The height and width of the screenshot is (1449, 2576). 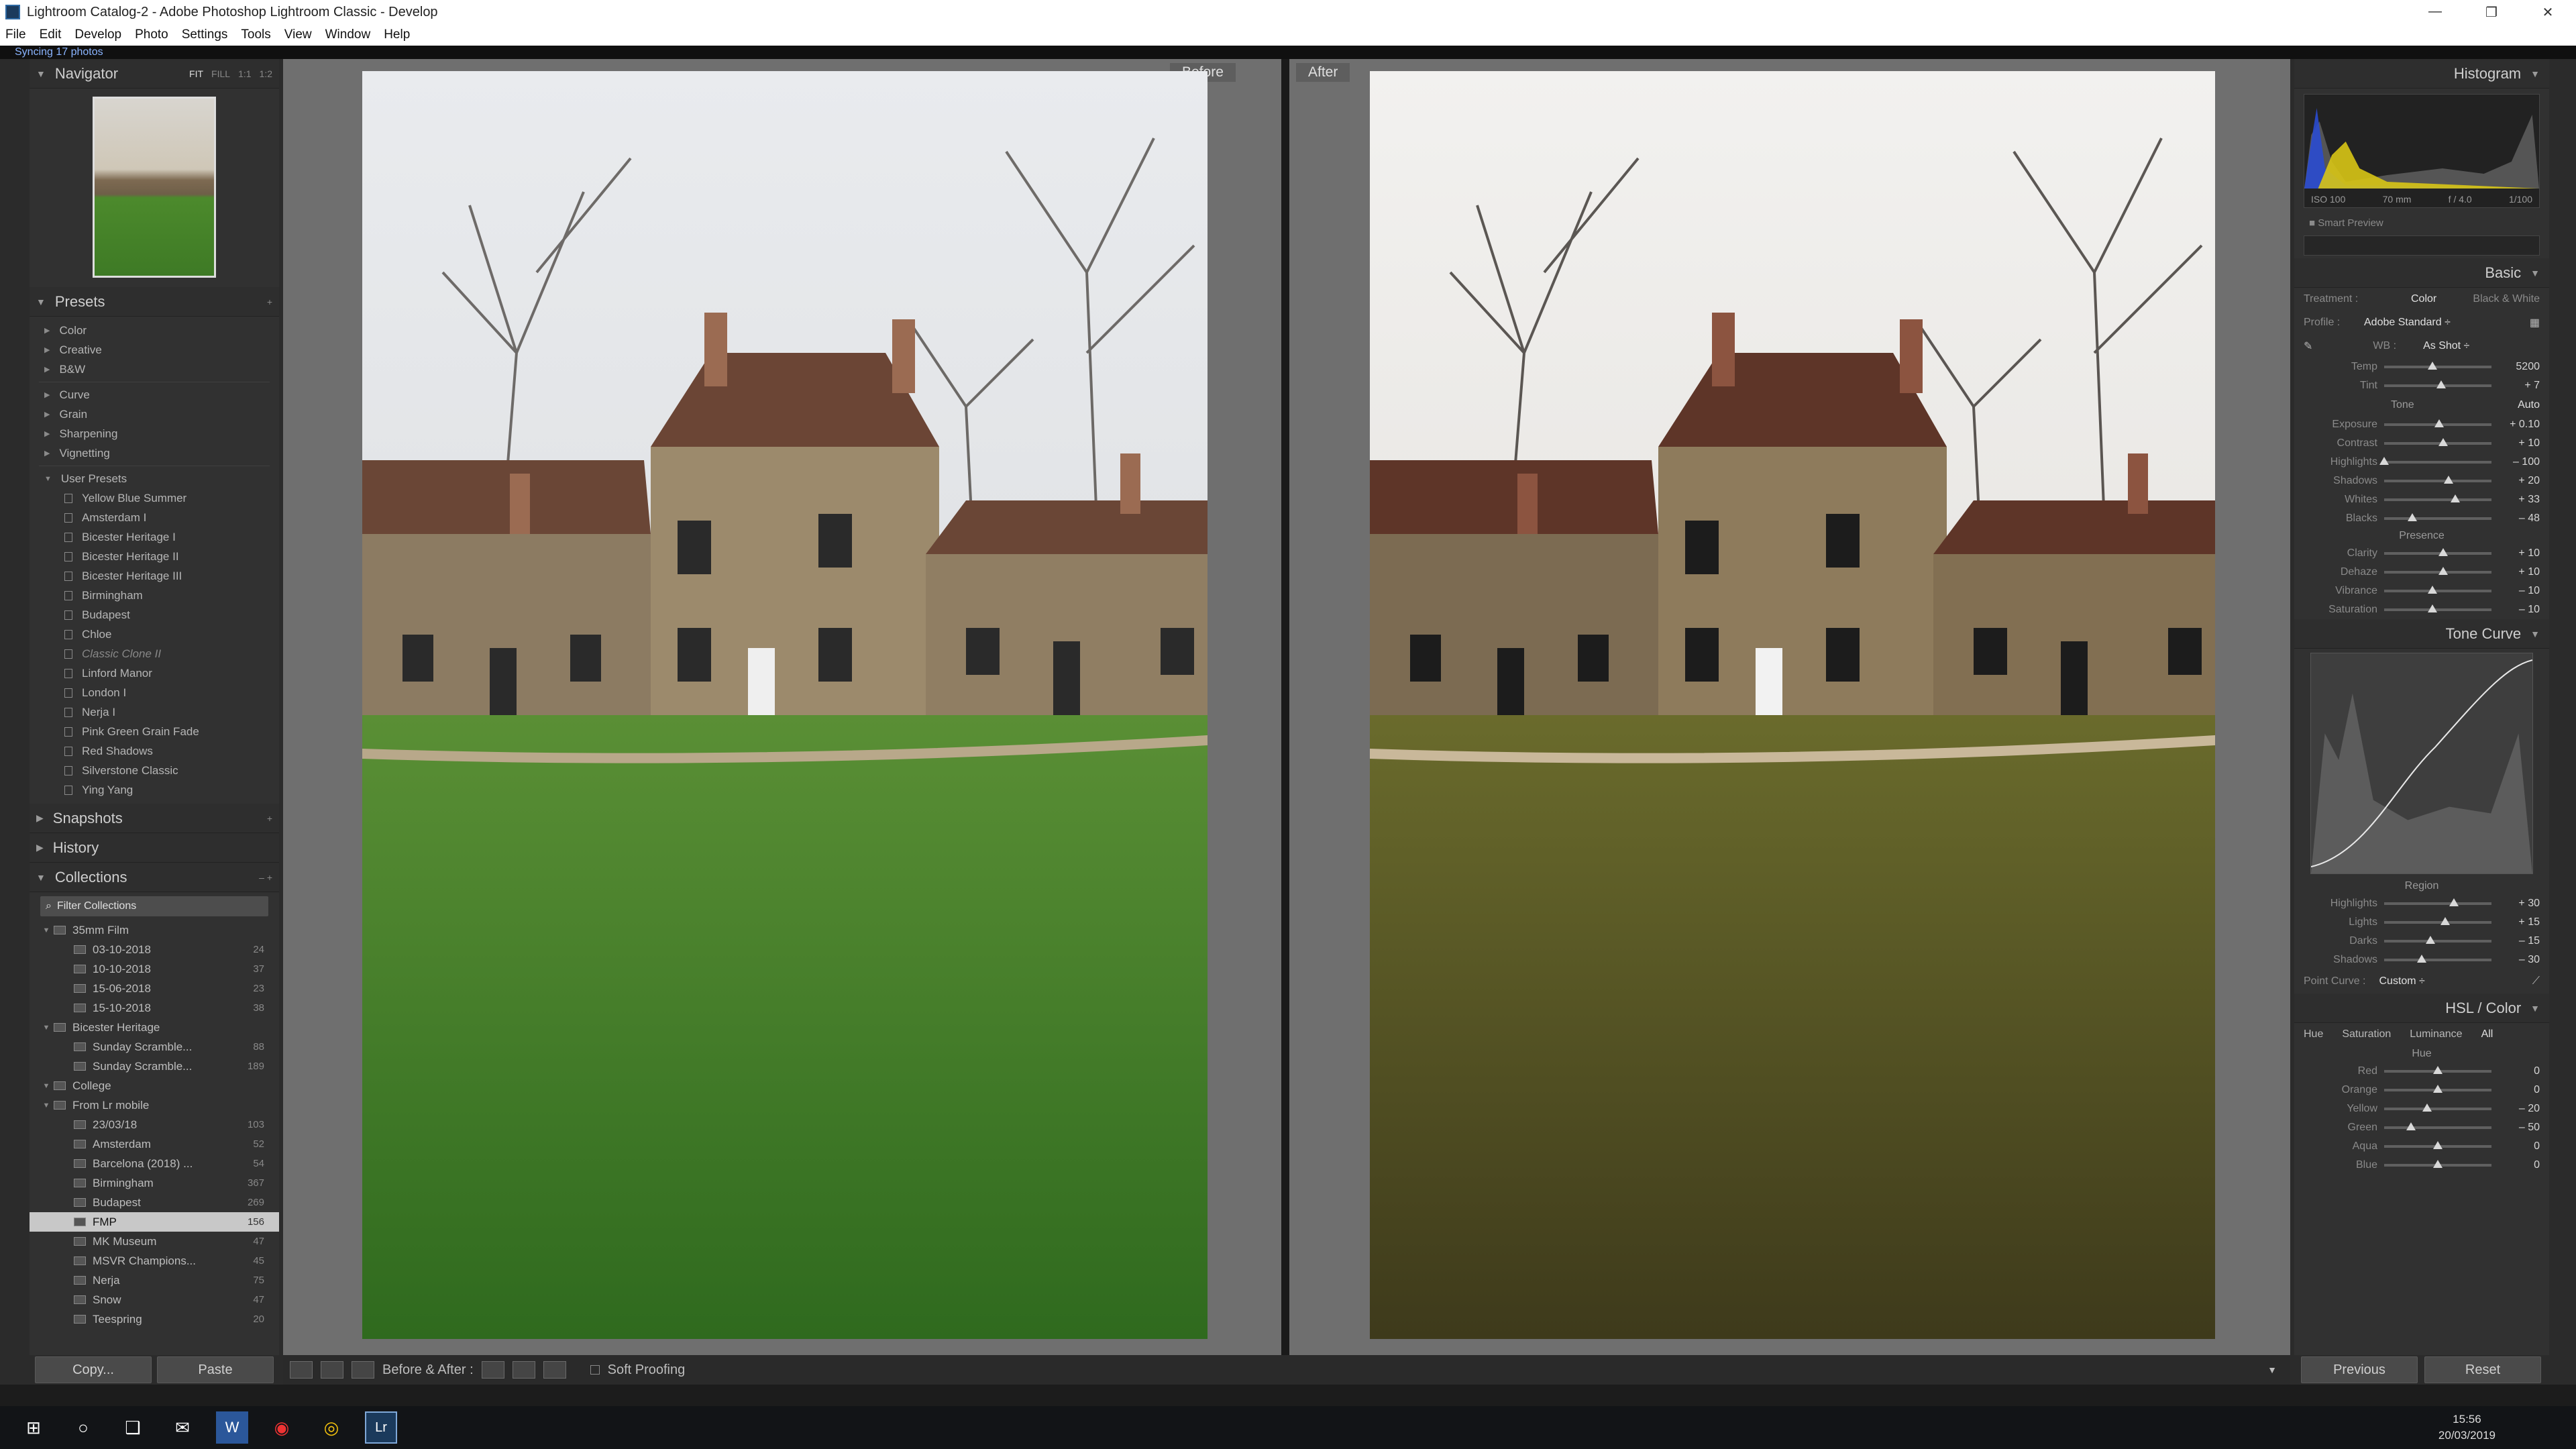 I want to click on slider-temp: Temp 5200, so click(x=2421, y=367).